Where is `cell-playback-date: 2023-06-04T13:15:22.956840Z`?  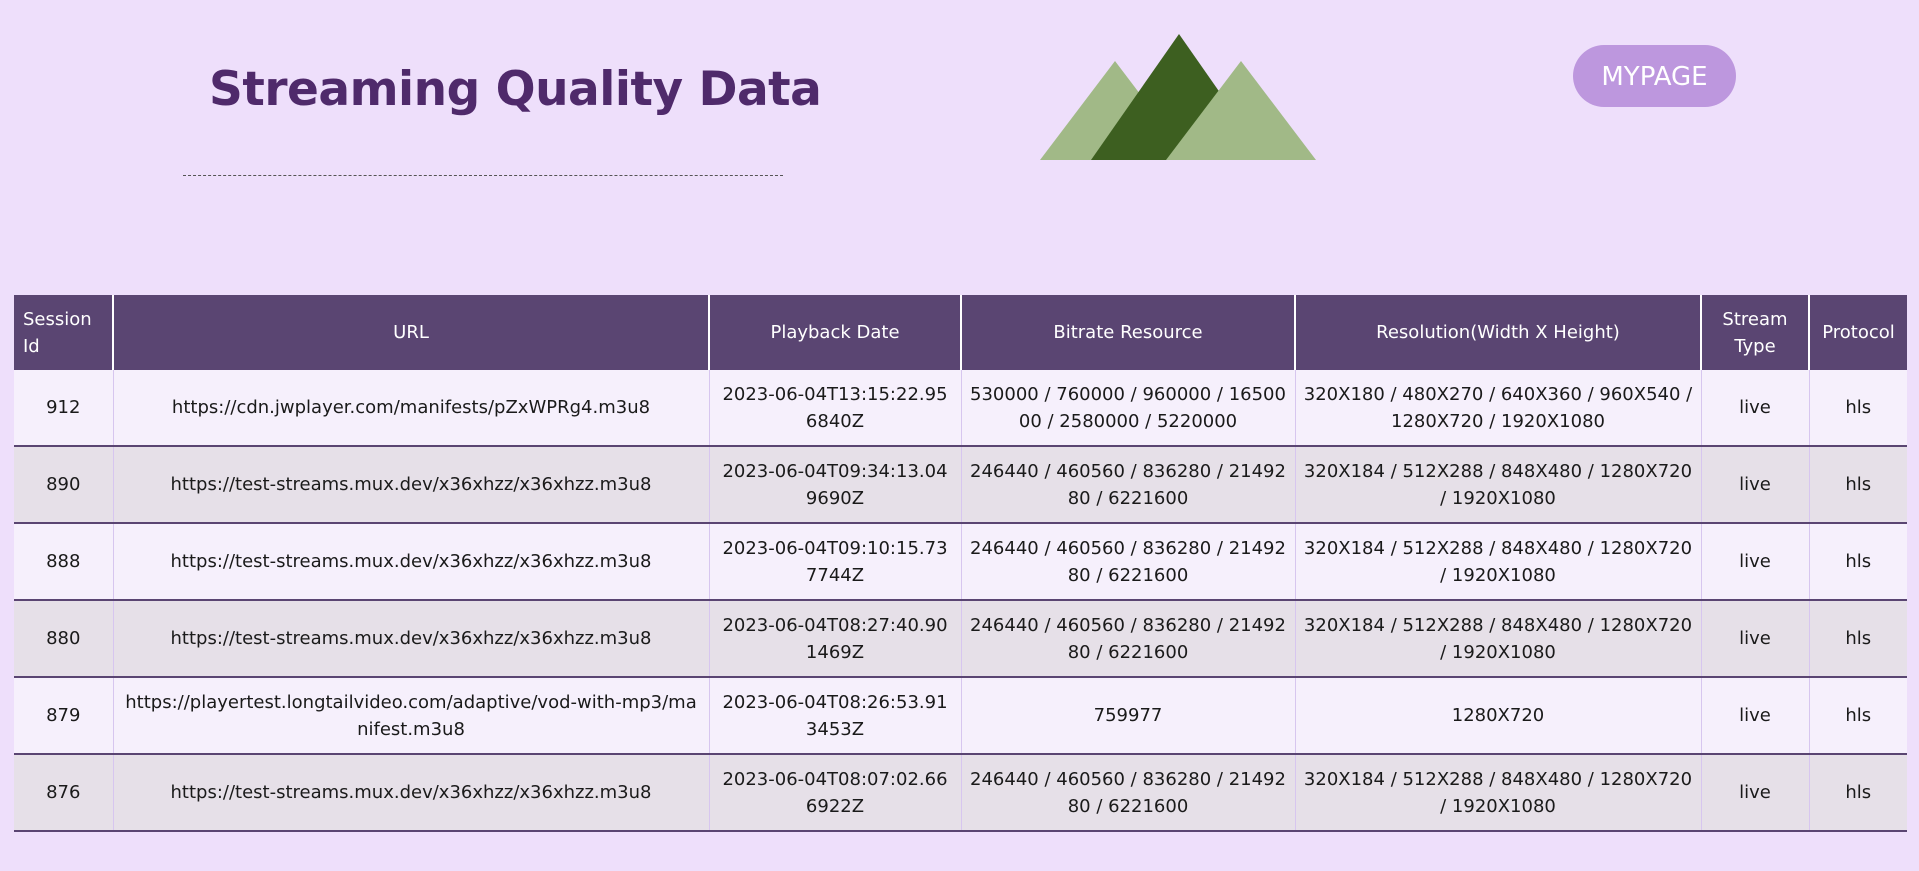
cell-playback-date: 2023-06-04T13:15:22.956840Z is located at coordinates (834, 408).